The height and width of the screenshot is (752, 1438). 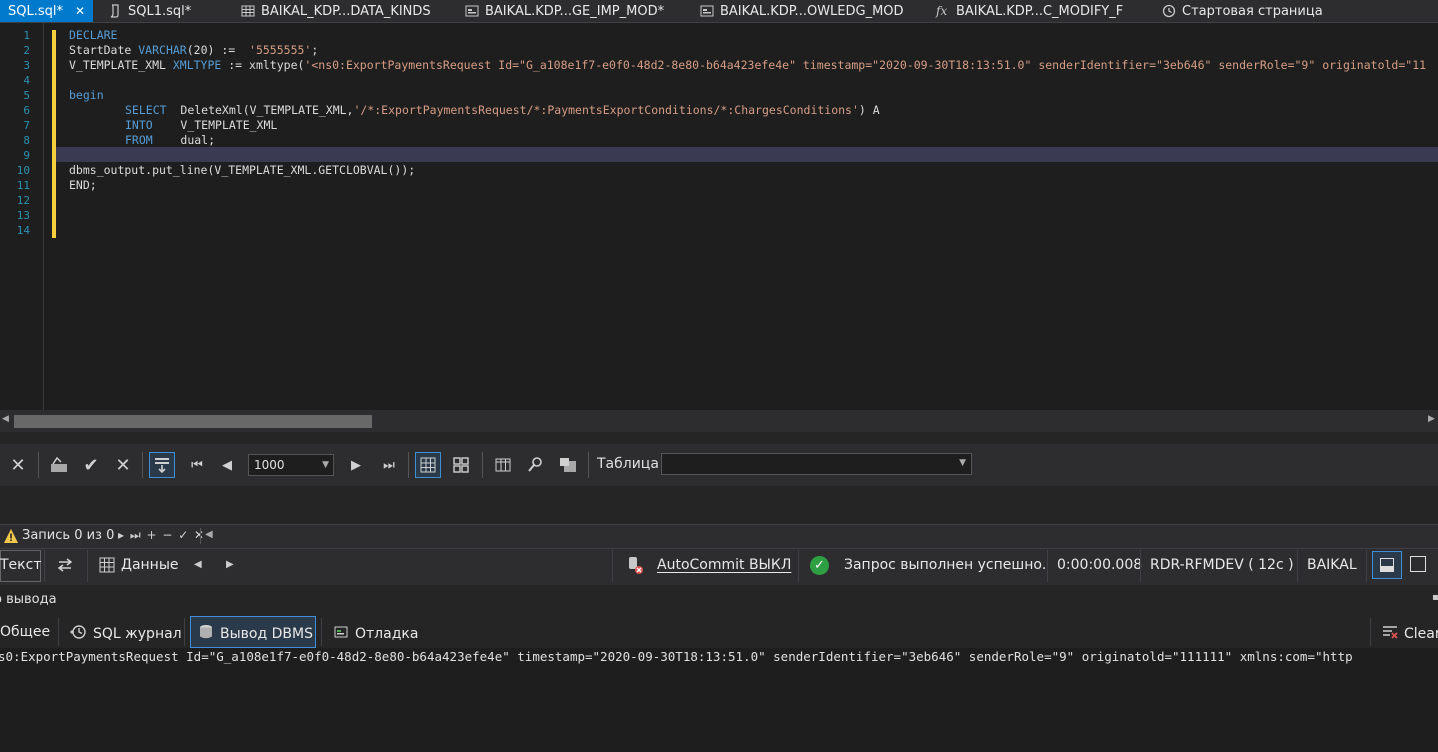 I want to click on close-icon: ✕, so click(x=80, y=11).